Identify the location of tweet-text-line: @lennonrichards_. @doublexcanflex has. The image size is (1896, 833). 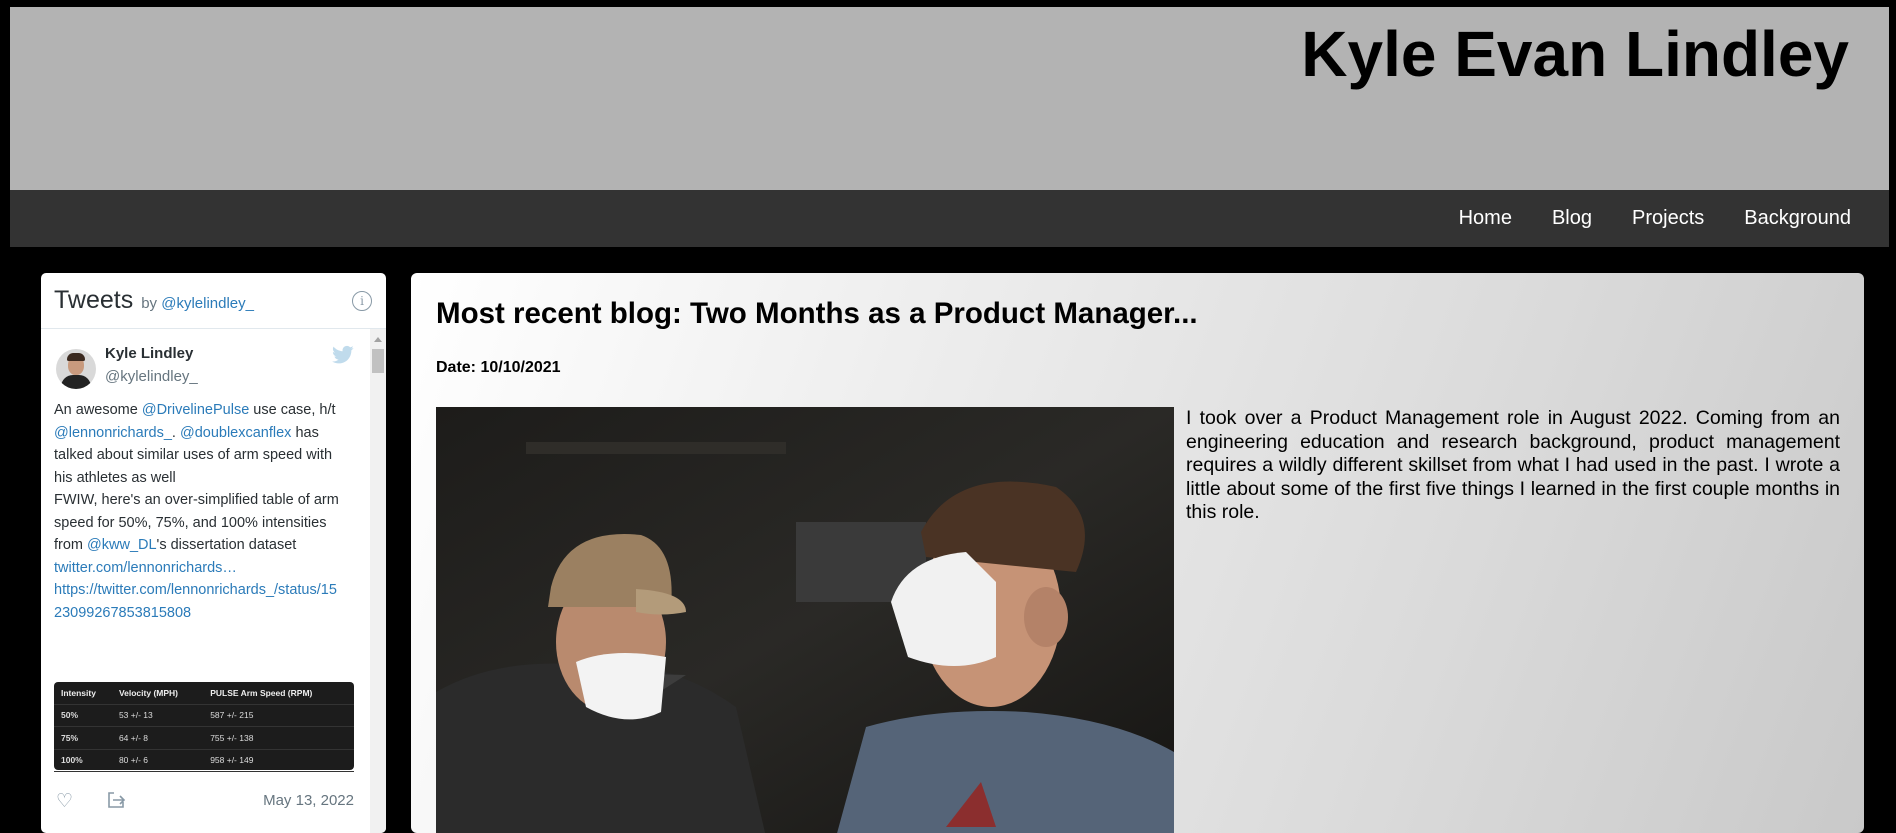
(204, 433).